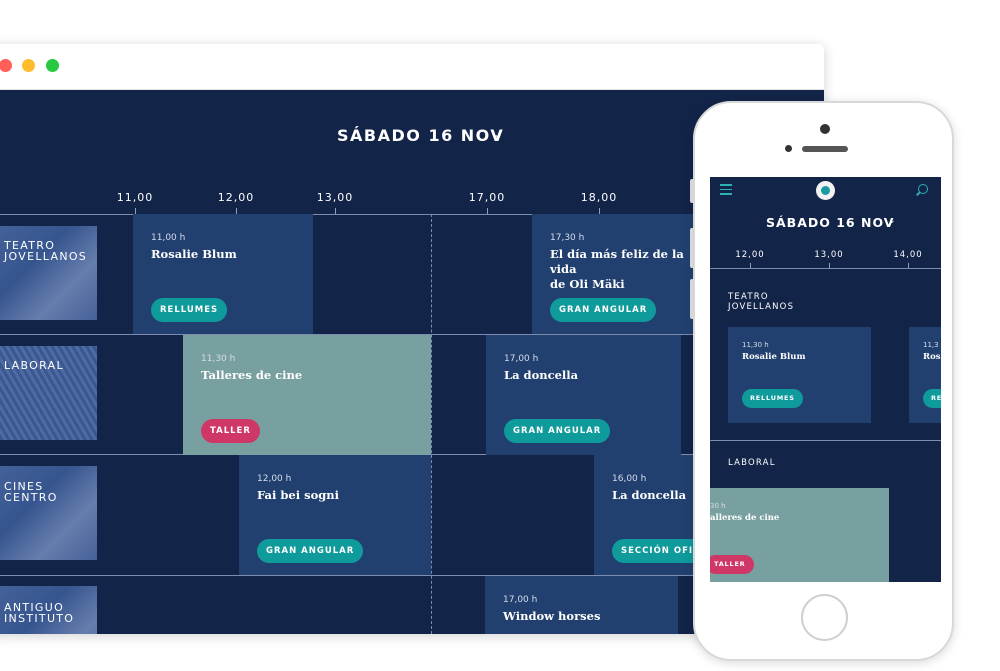 The width and height of the screenshot is (1000, 671). I want to click on maximize-window-button, so click(52, 65).